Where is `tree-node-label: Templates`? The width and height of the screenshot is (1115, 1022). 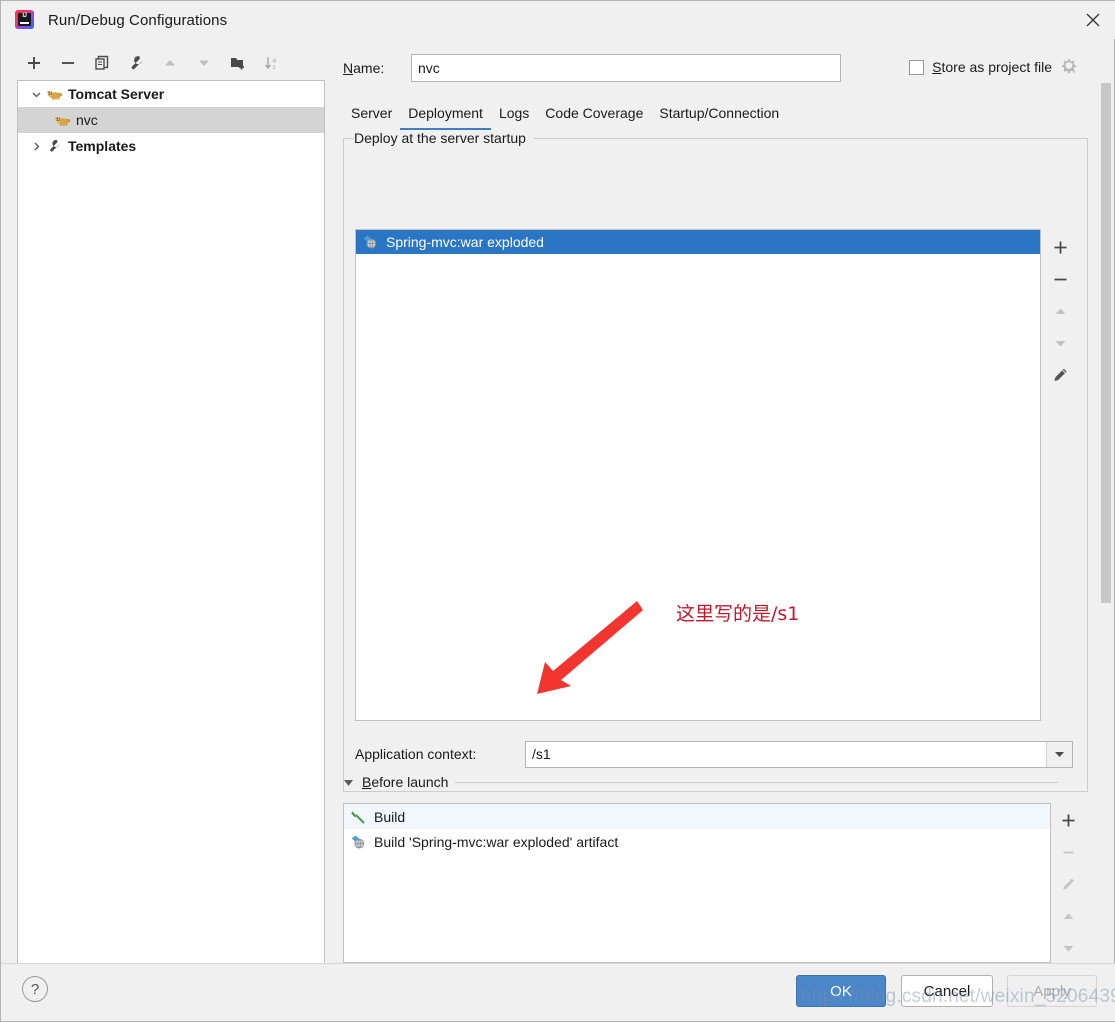
tree-node-label: Templates is located at coordinates (102, 146).